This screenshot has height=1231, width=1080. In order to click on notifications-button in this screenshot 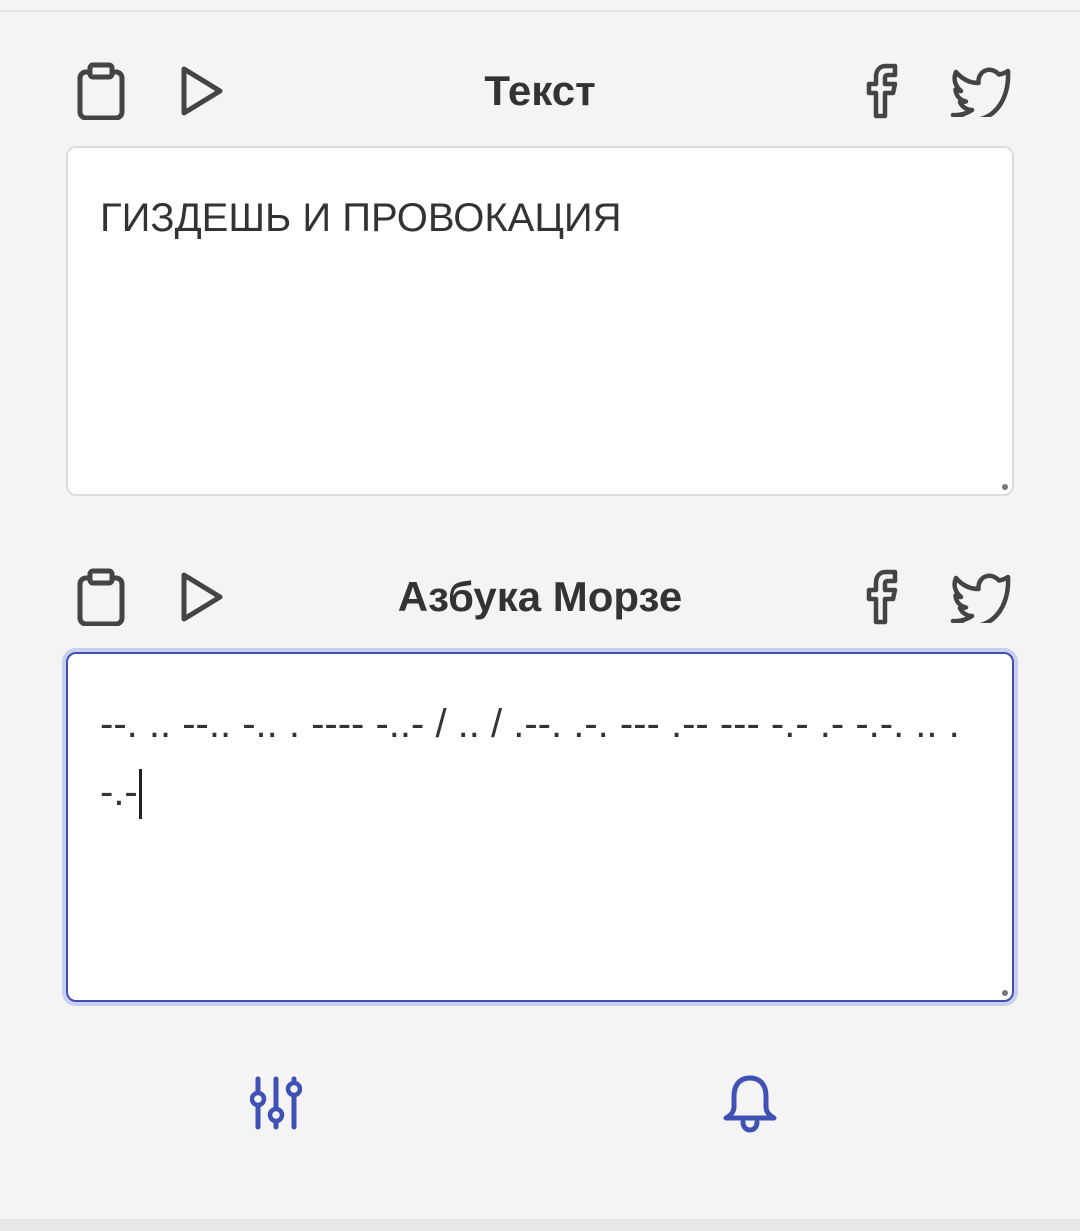, I will do `click(750, 1103)`.